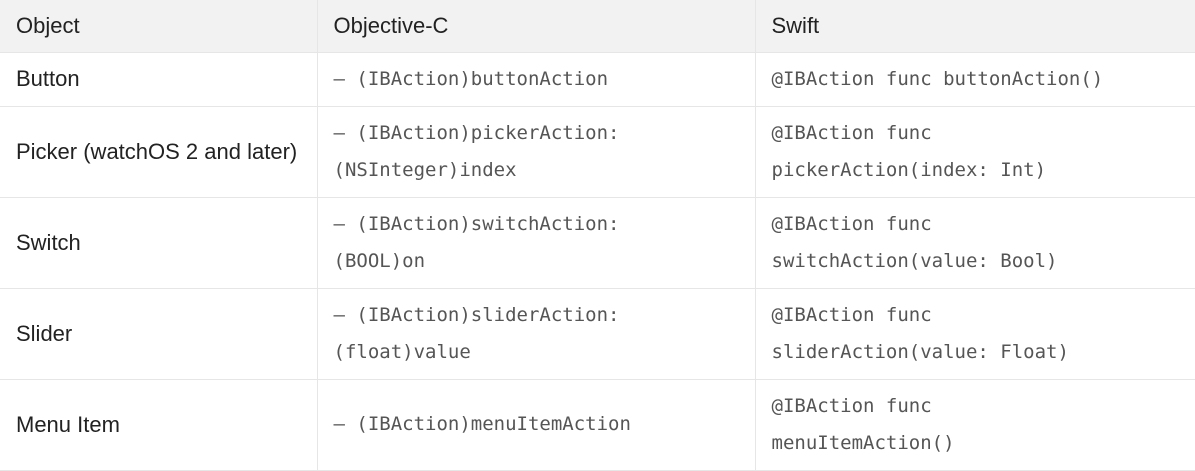 This screenshot has width=1195, height=471. Describe the element at coordinates (476, 132) in the screenshot. I see `code-line: – (IBAction)pickerAction:` at that location.